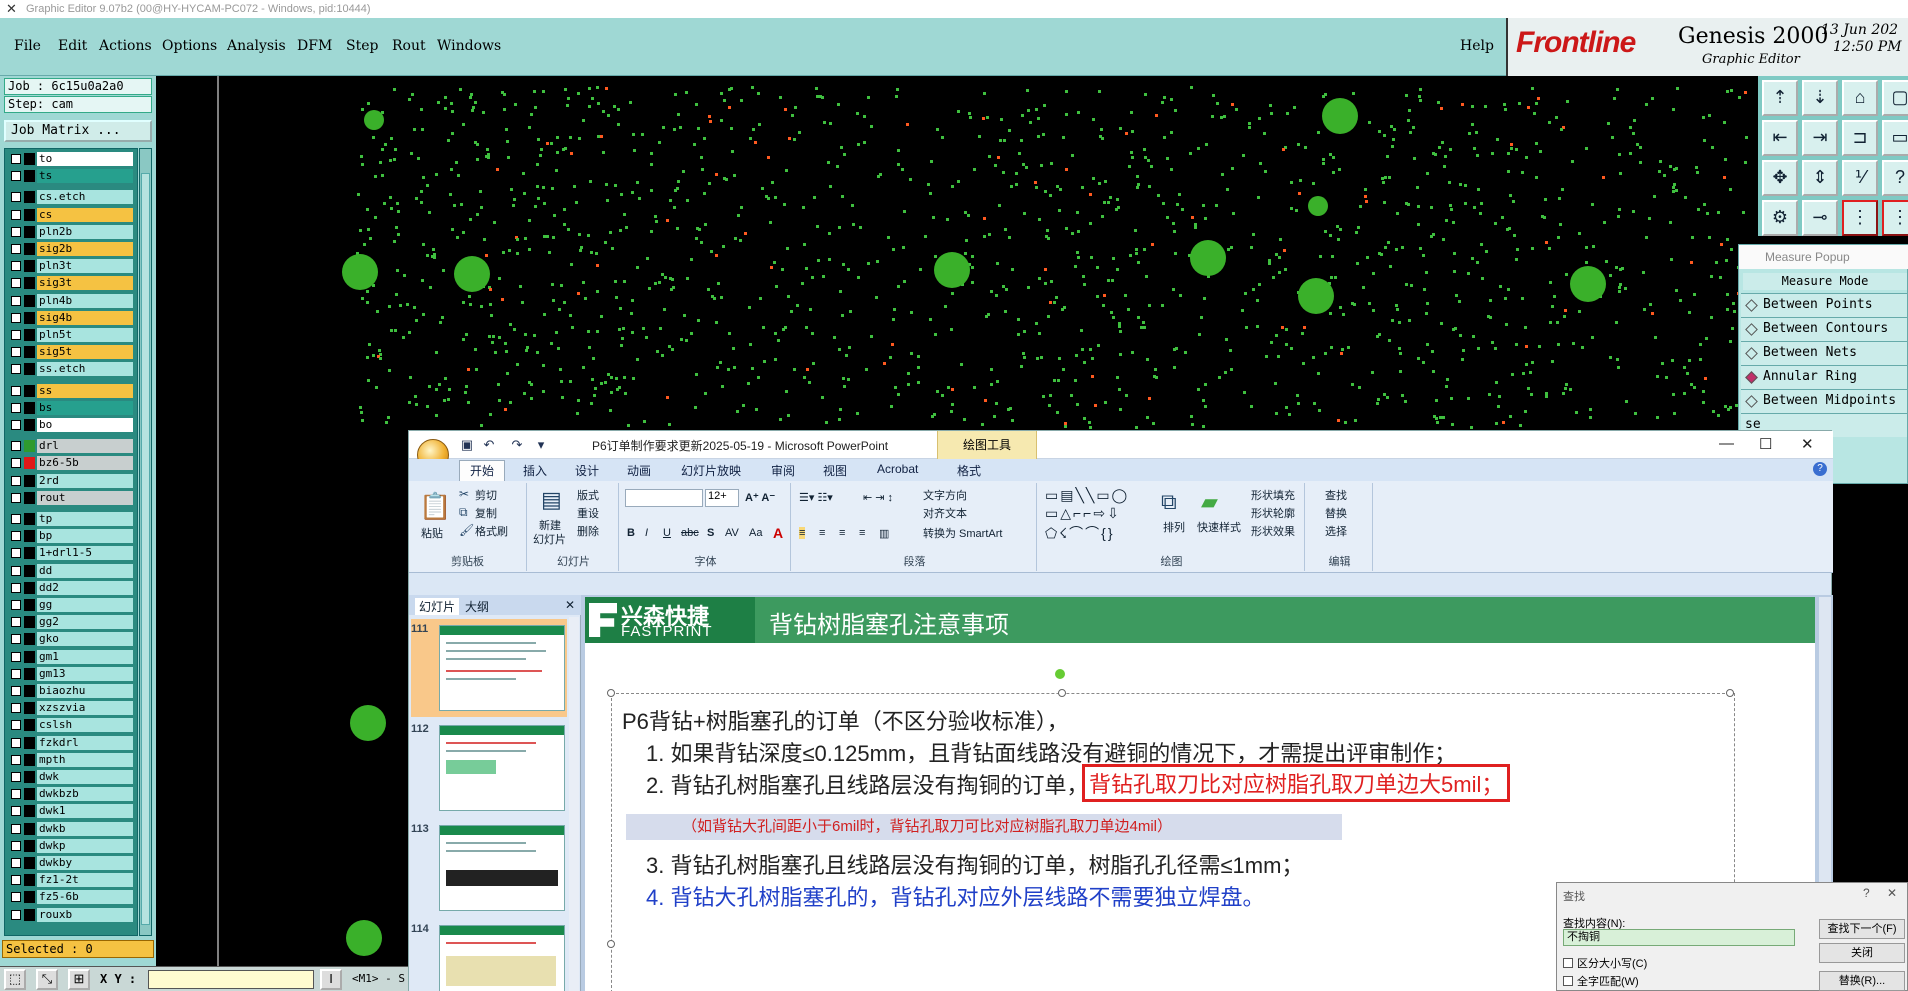 The image size is (1908, 991). Describe the element at coordinates (85, 352) in the screenshot. I see `layer-name: sig5t` at that location.